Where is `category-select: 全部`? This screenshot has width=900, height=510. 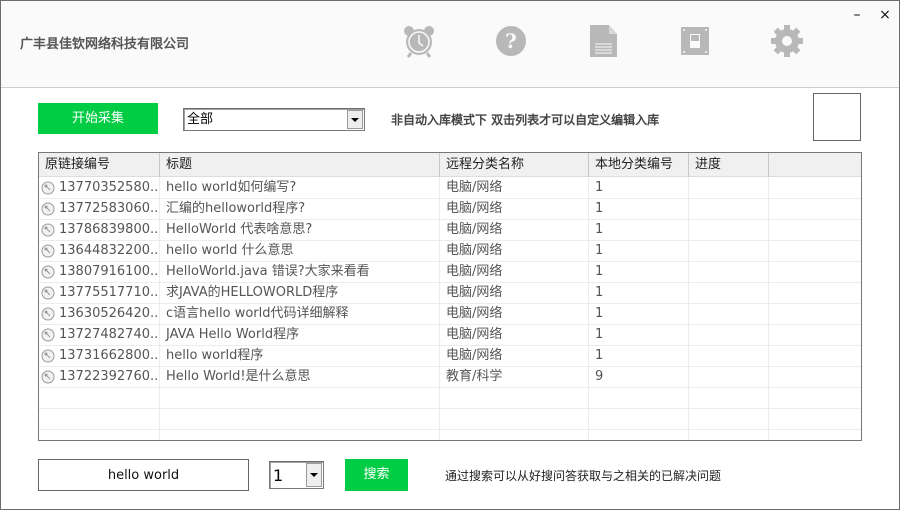
category-select: 全部 is located at coordinates (274, 119).